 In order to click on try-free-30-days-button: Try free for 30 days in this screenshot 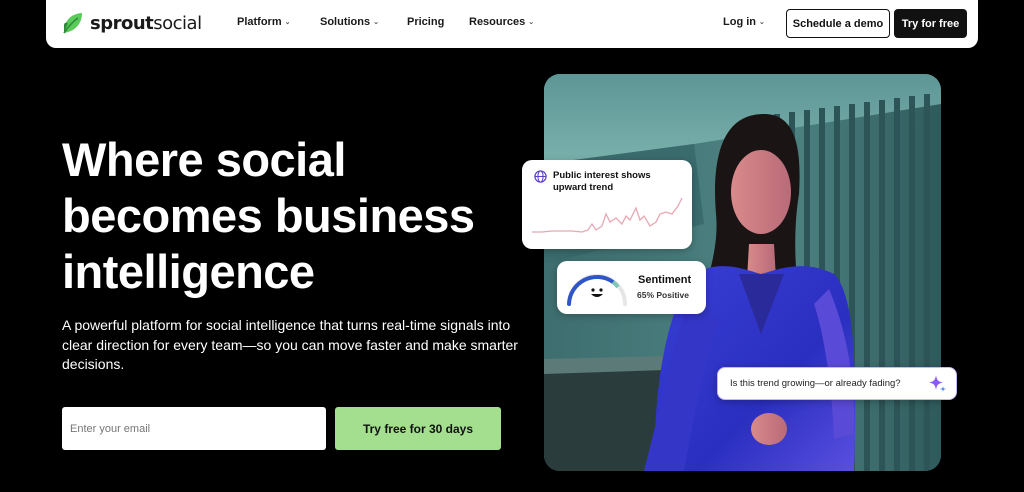, I will do `click(418, 428)`.